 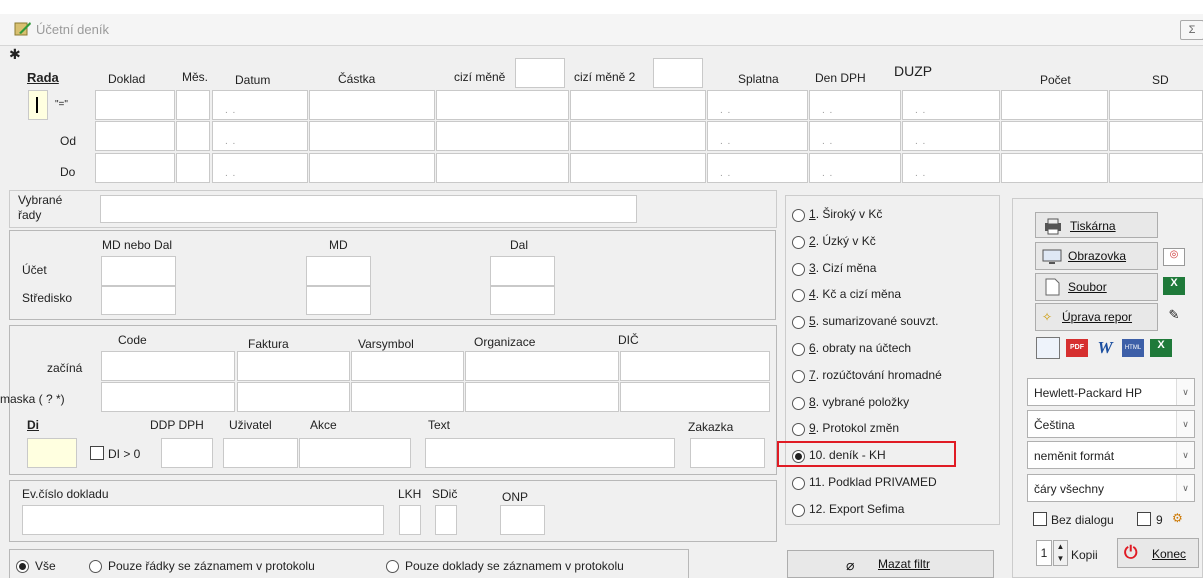 What do you see at coordinates (757, 136) in the screenshot?
I see `filter-field-r1-c6: . .` at bounding box center [757, 136].